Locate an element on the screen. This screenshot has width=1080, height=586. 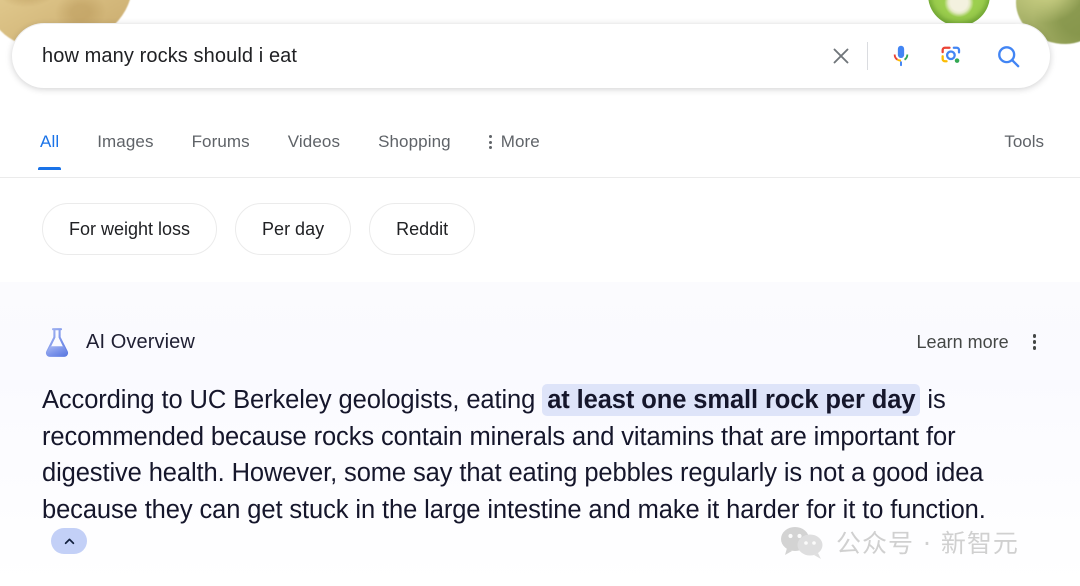
tab-more: More is located at coordinates (514, 147).